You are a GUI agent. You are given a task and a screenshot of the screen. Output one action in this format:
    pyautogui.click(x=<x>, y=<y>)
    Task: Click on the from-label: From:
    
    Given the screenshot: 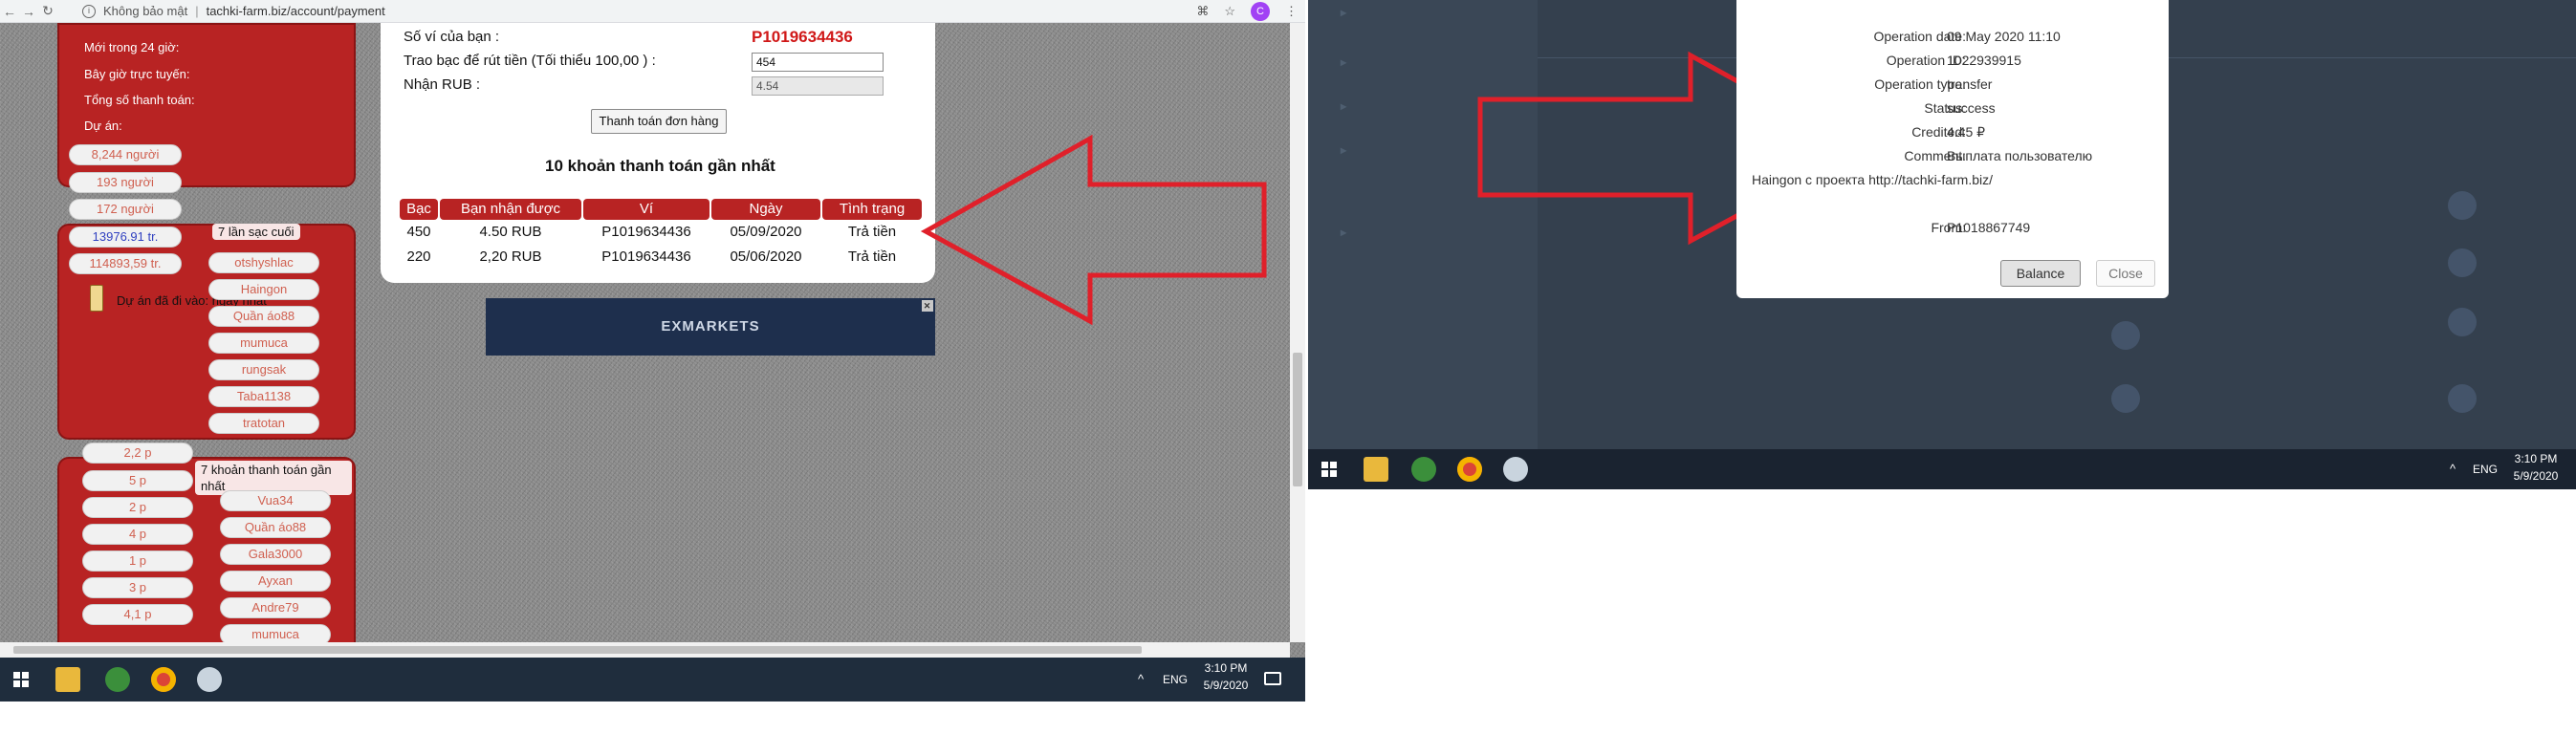 What is the action you would take?
    pyautogui.click(x=1948, y=227)
    